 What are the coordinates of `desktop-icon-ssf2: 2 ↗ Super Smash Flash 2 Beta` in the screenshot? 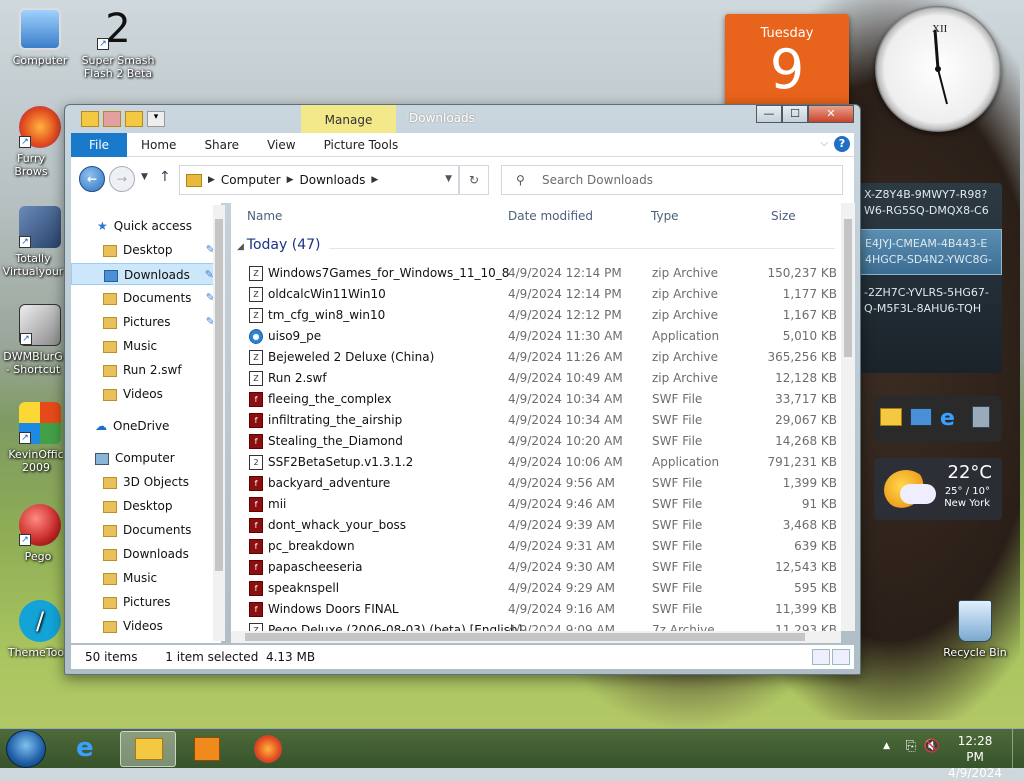 It's located at (118, 44).